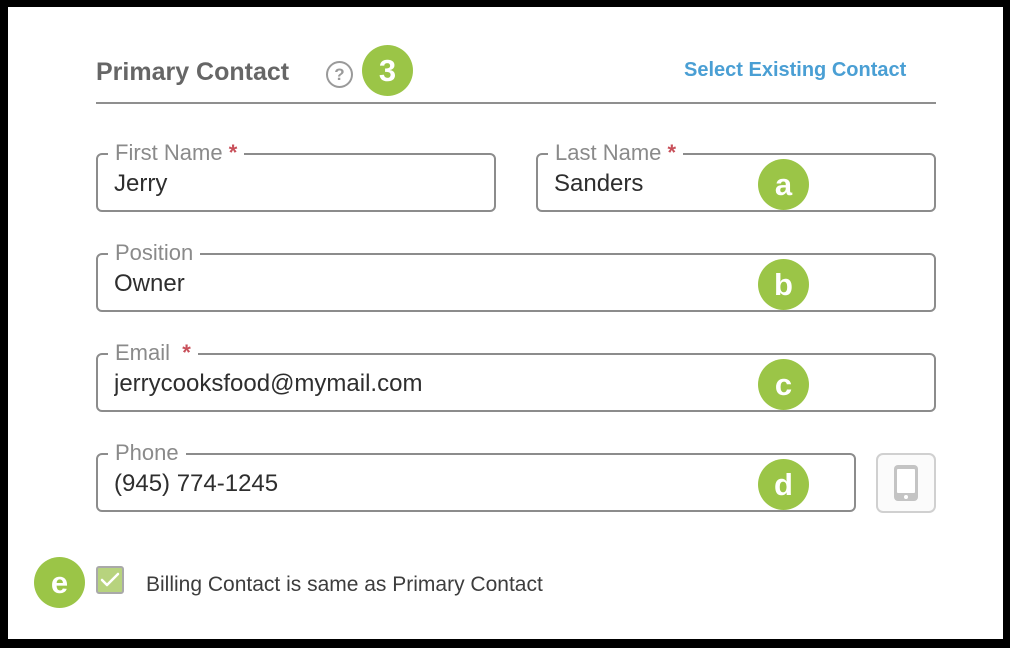  I want to click on checkmark-icon, so click(110, 579).